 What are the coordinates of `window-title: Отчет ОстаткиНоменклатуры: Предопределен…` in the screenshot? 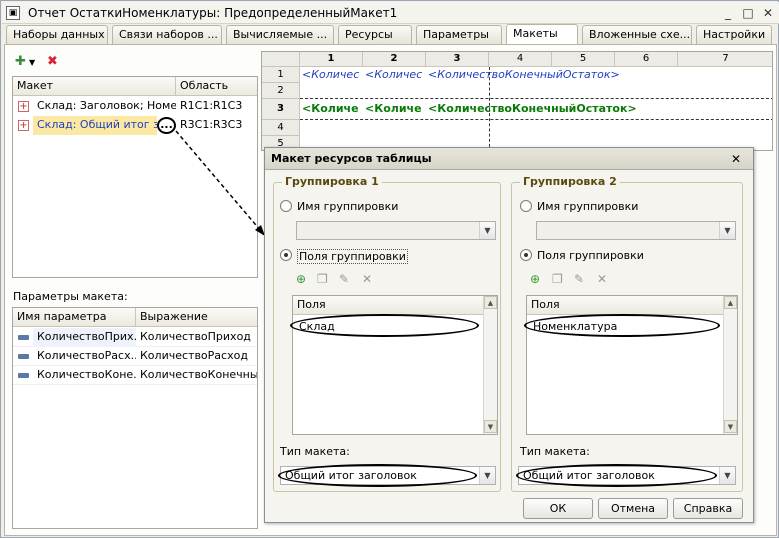 It's located at (213, 13).